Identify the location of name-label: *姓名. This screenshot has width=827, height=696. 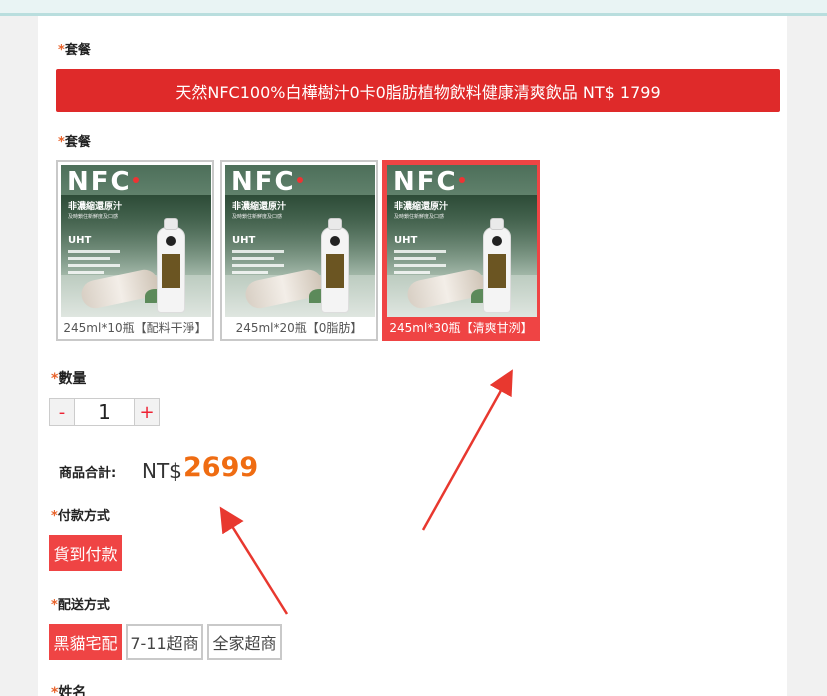
(69, 690).